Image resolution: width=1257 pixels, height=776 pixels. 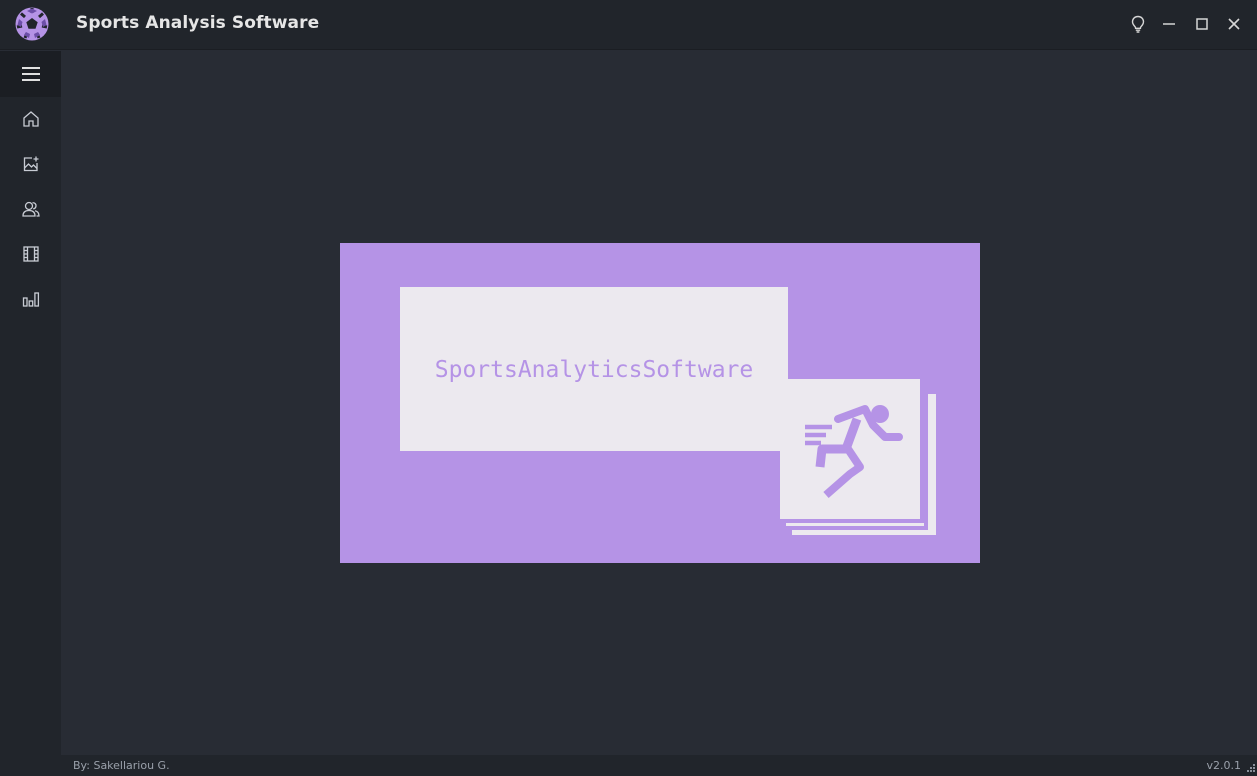 What do you see at coordinates (1224, 765) in the screenshot?
I see `version-label: v2.0.1` at bounding box center [1224, 765].